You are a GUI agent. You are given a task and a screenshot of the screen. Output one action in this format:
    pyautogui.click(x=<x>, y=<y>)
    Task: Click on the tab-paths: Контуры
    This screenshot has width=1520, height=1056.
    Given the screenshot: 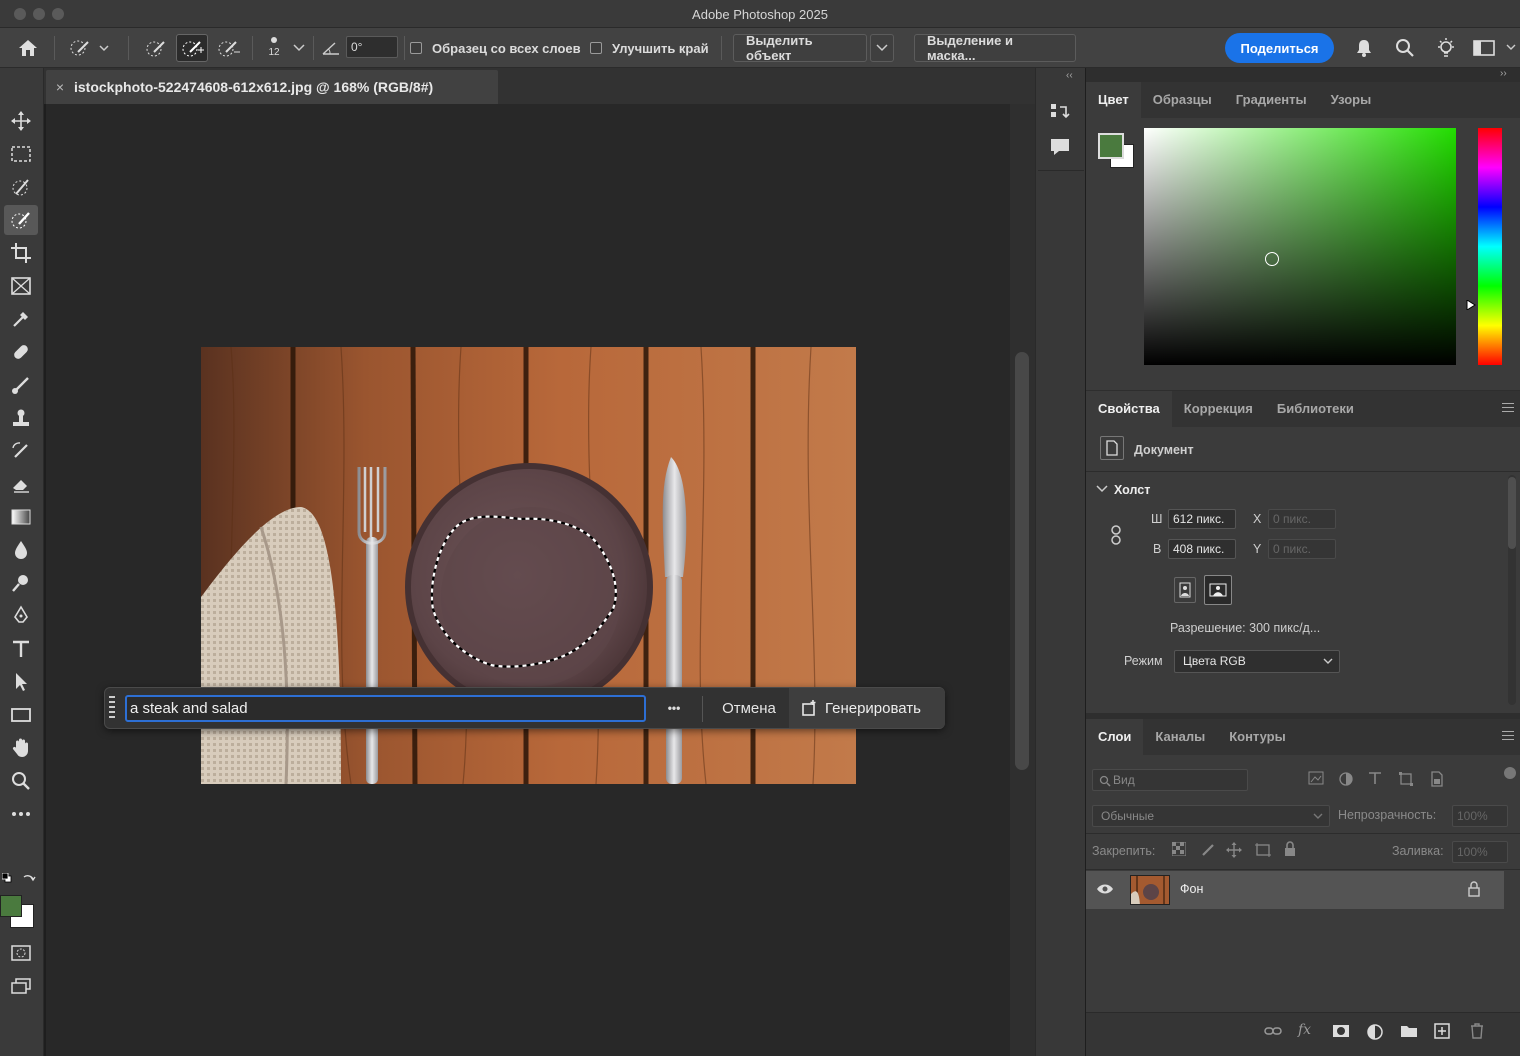 What is the action you would take?
    pyautogui.click(x=1257, y=737)
    